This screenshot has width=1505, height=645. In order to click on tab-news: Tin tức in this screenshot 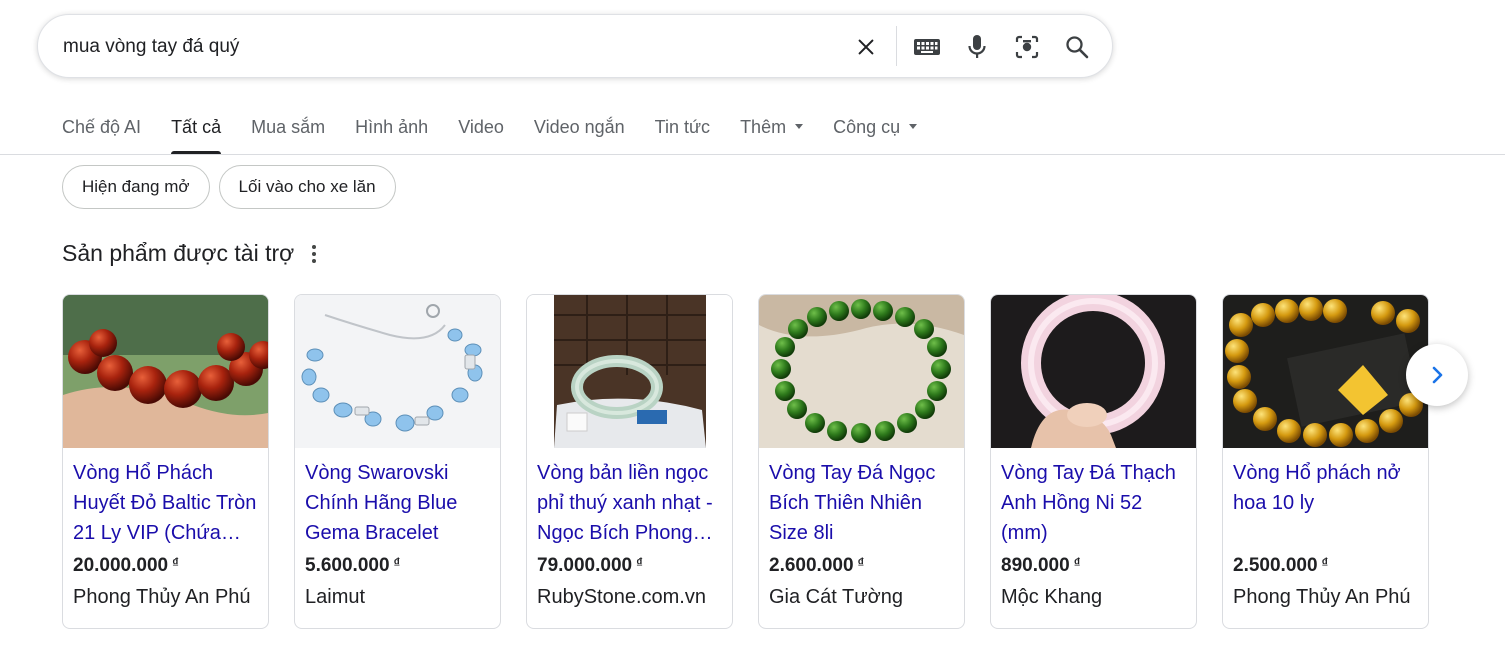, I will do `click(682, 127)`.